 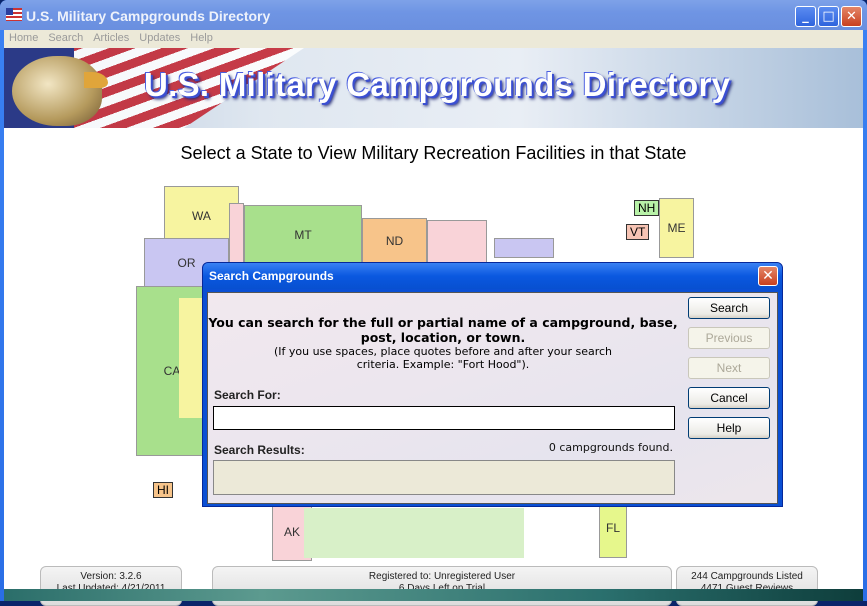 What do you see at coordinates (729, 308) in the screenshot?
I see `search-button: Search` at bounding box center [729, 308].